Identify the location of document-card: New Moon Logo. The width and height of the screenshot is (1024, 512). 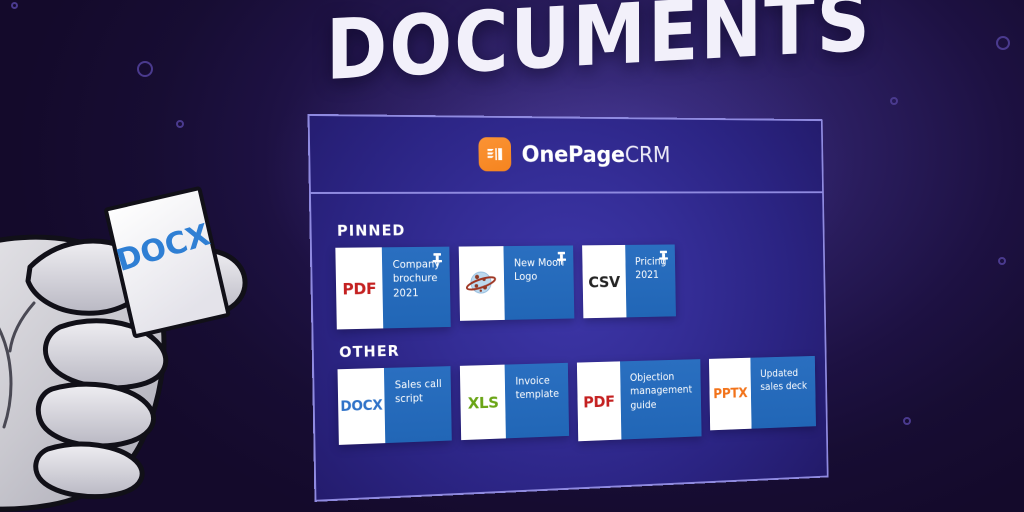
(516, 283).